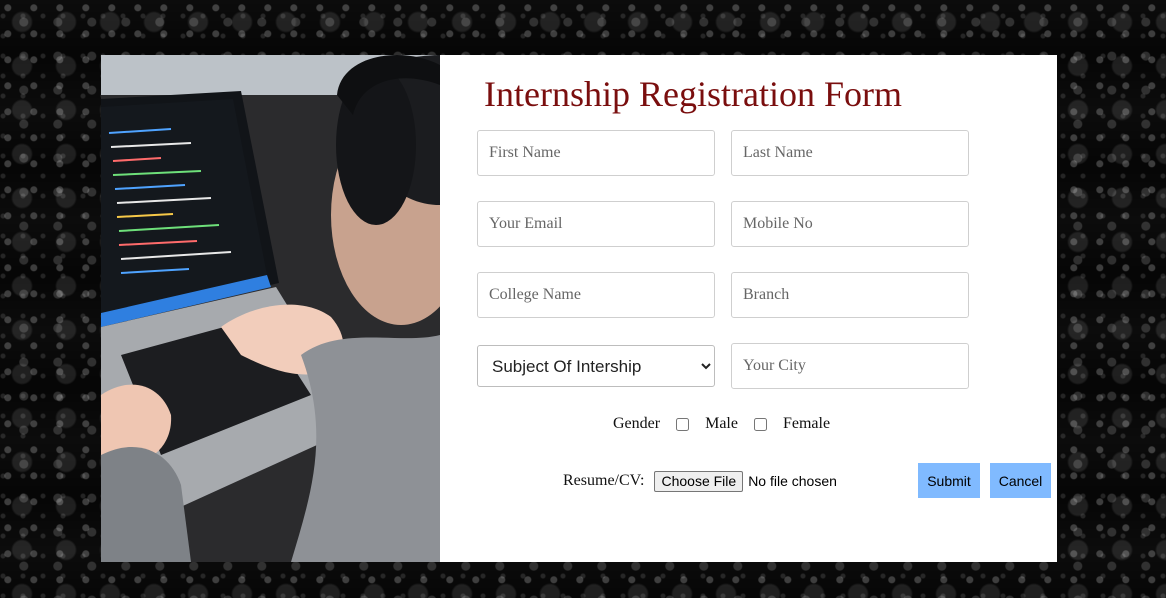  I want to click on female-label: Female, so click(806, 423).